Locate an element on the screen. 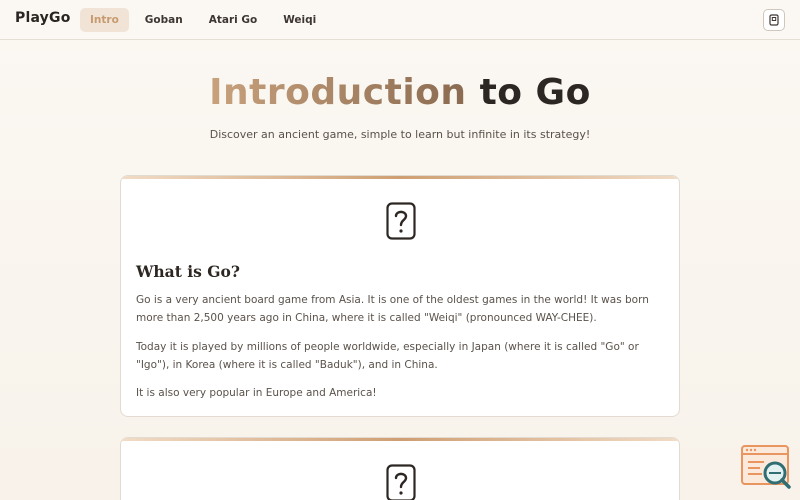  nav-tab-intro: Intro is located at coordinates (104, 20).